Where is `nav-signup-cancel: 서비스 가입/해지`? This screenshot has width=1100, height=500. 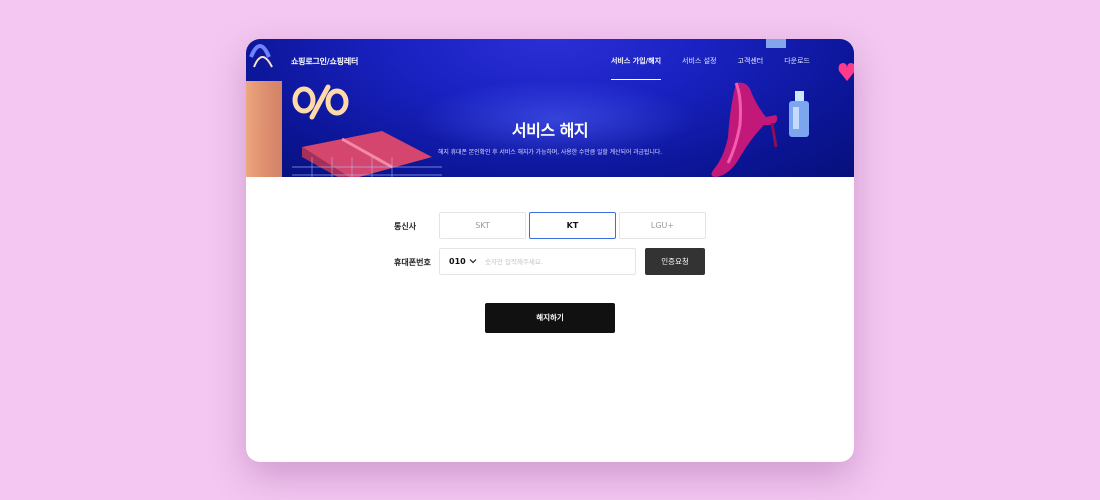
nav-signup-cancel: 서비스 가입/해지 is located at coordinates (636, 68).